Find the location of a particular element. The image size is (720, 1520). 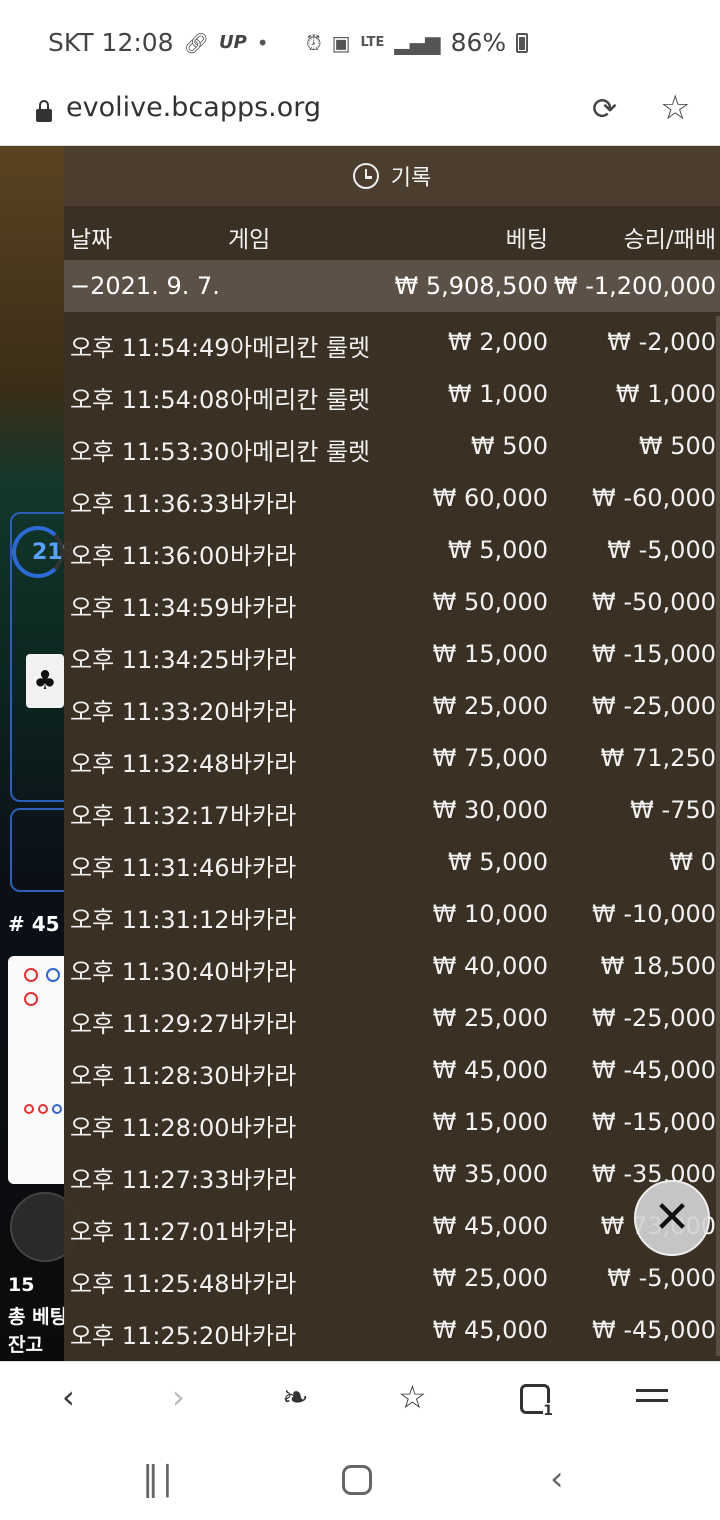

battery-percent: 86% is located at coordinates (478, 42).